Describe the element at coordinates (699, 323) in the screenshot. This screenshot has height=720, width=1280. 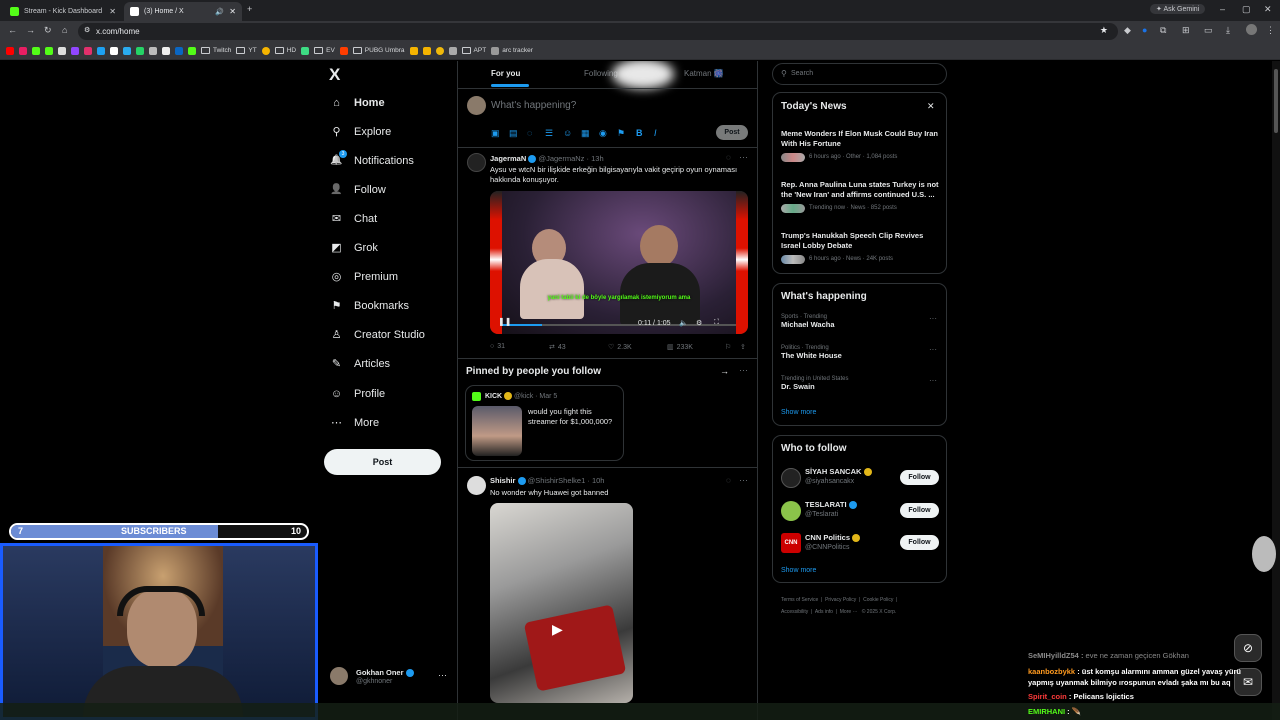
I see `settings-icon: ⚙` at that location.